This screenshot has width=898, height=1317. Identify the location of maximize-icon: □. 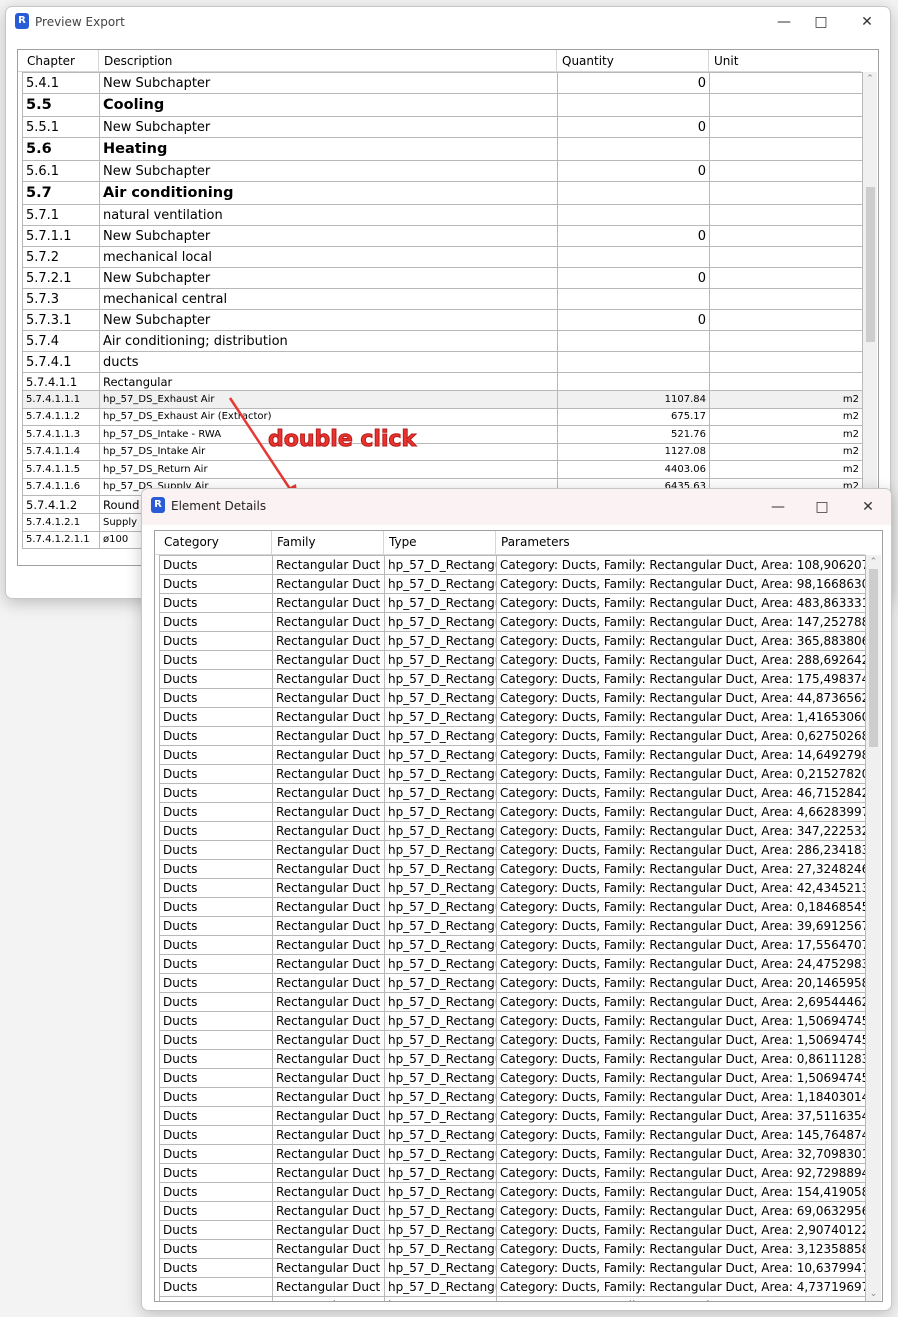
(821, 22).